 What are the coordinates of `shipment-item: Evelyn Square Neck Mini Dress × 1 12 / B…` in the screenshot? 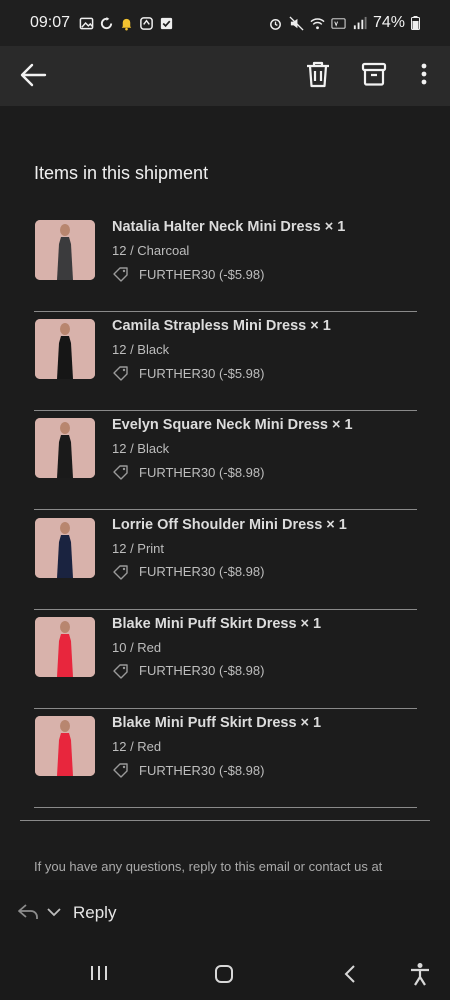 It's located at (225, 461).